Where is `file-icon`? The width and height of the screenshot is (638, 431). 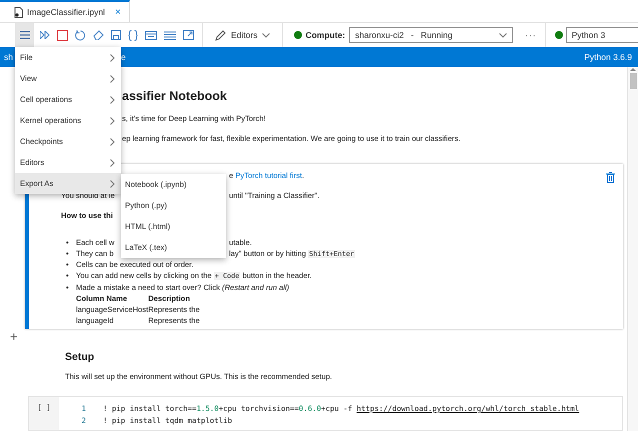
file-icon is located at coordinates (18, 12).